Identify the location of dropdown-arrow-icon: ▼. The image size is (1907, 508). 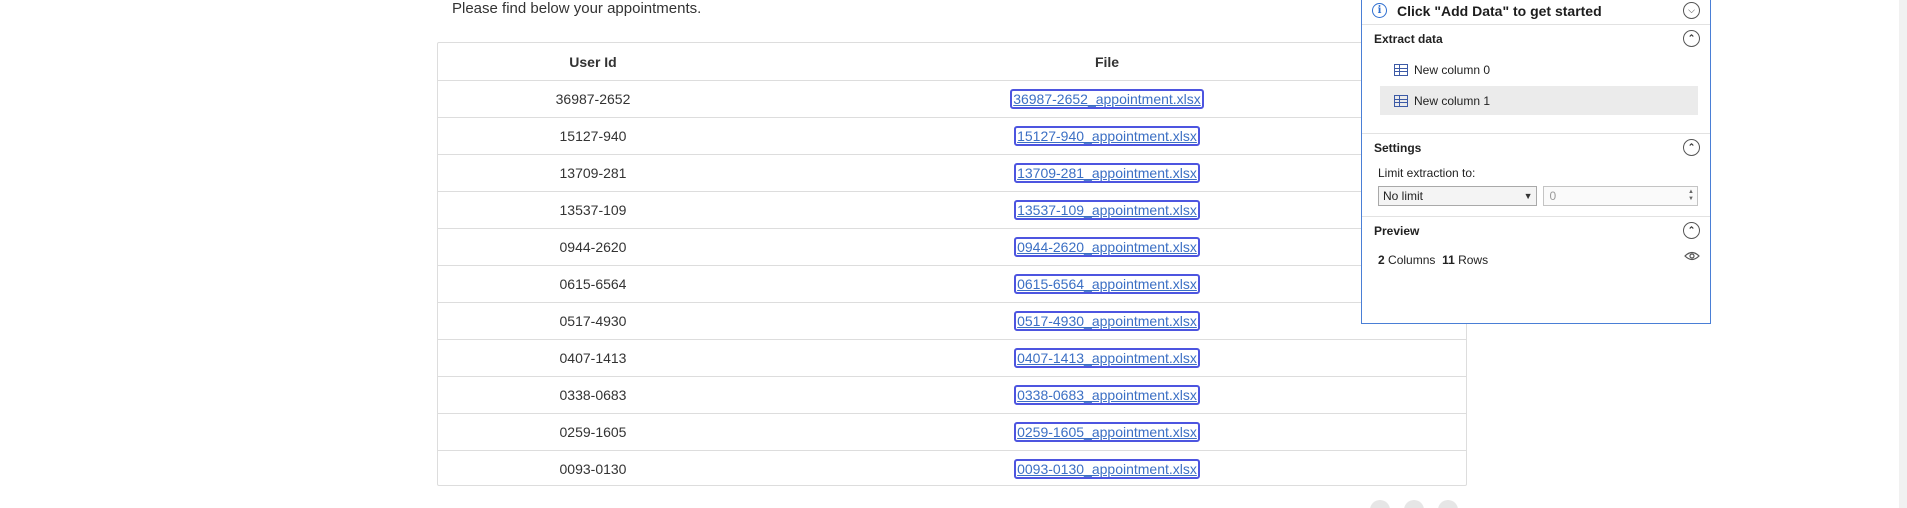
(1528, 196).